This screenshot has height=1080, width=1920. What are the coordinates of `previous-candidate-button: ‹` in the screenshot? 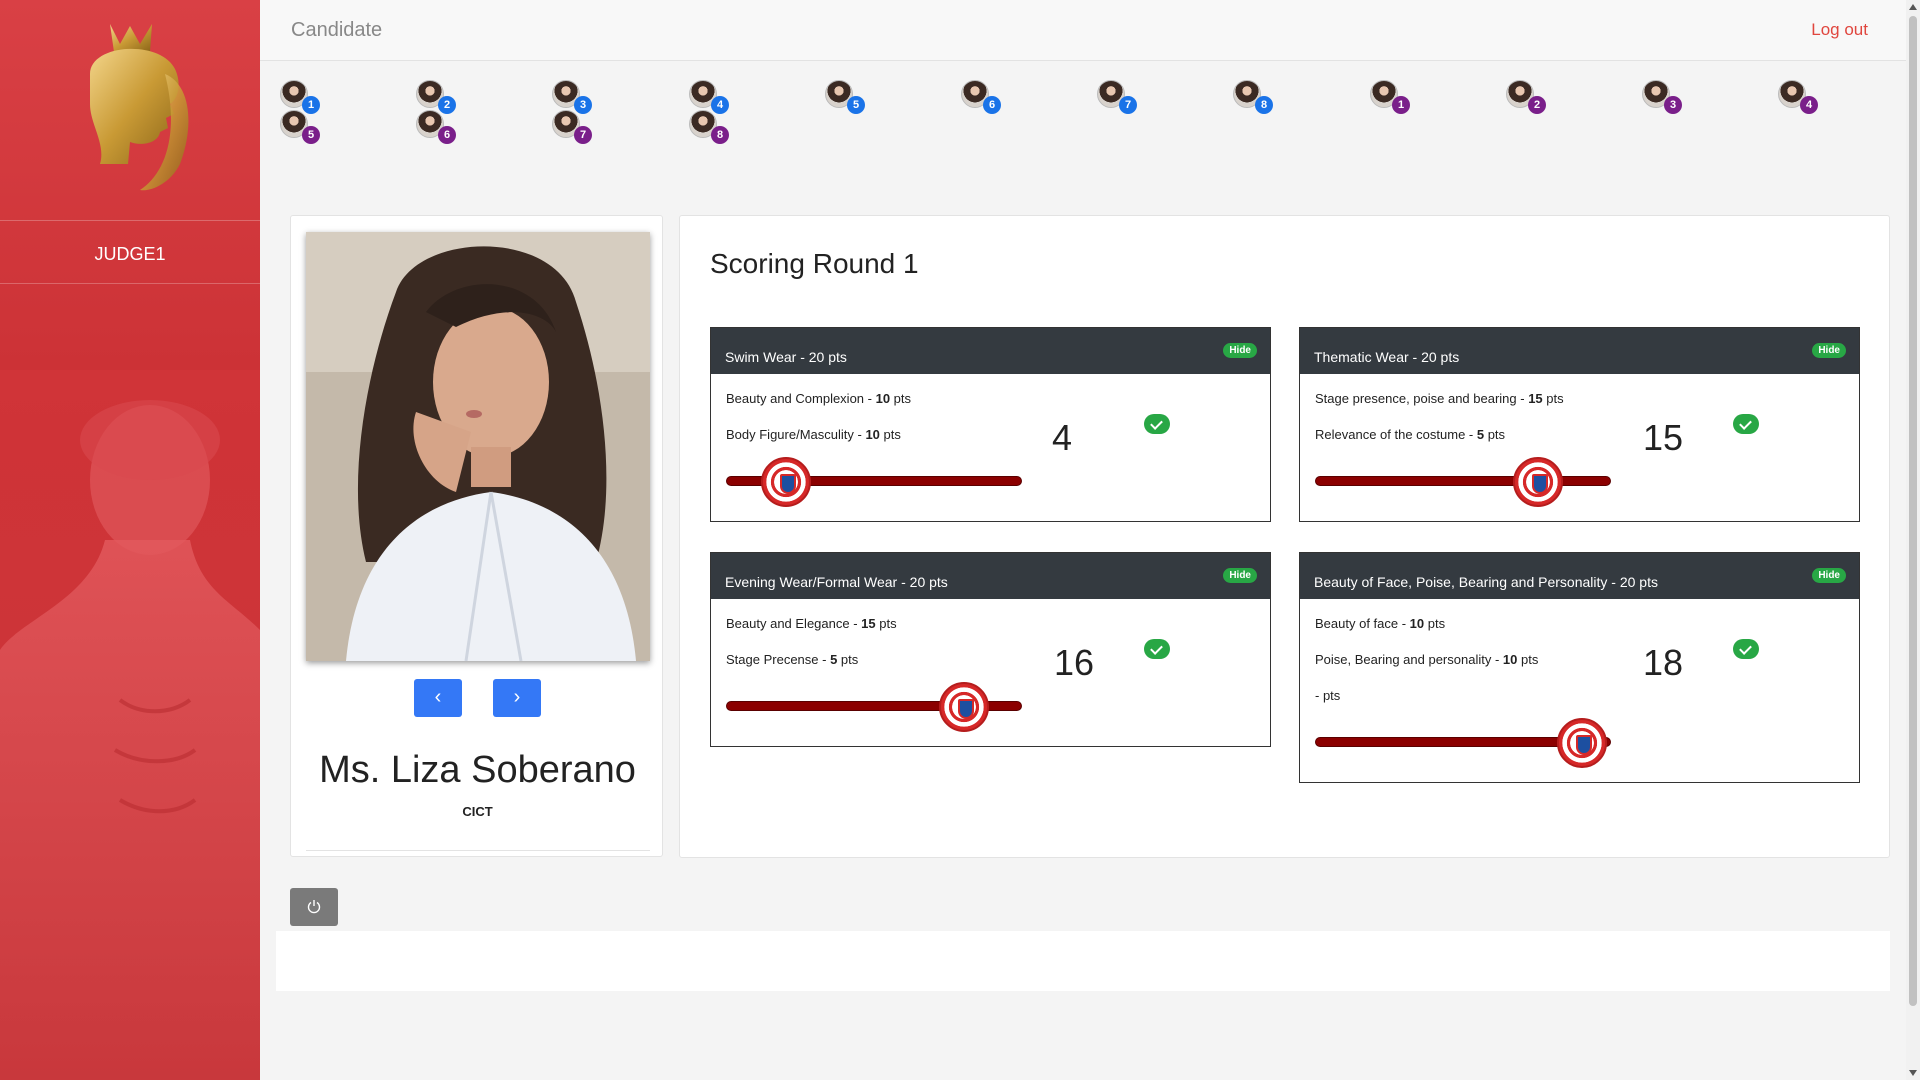 It's located at (438, 698).